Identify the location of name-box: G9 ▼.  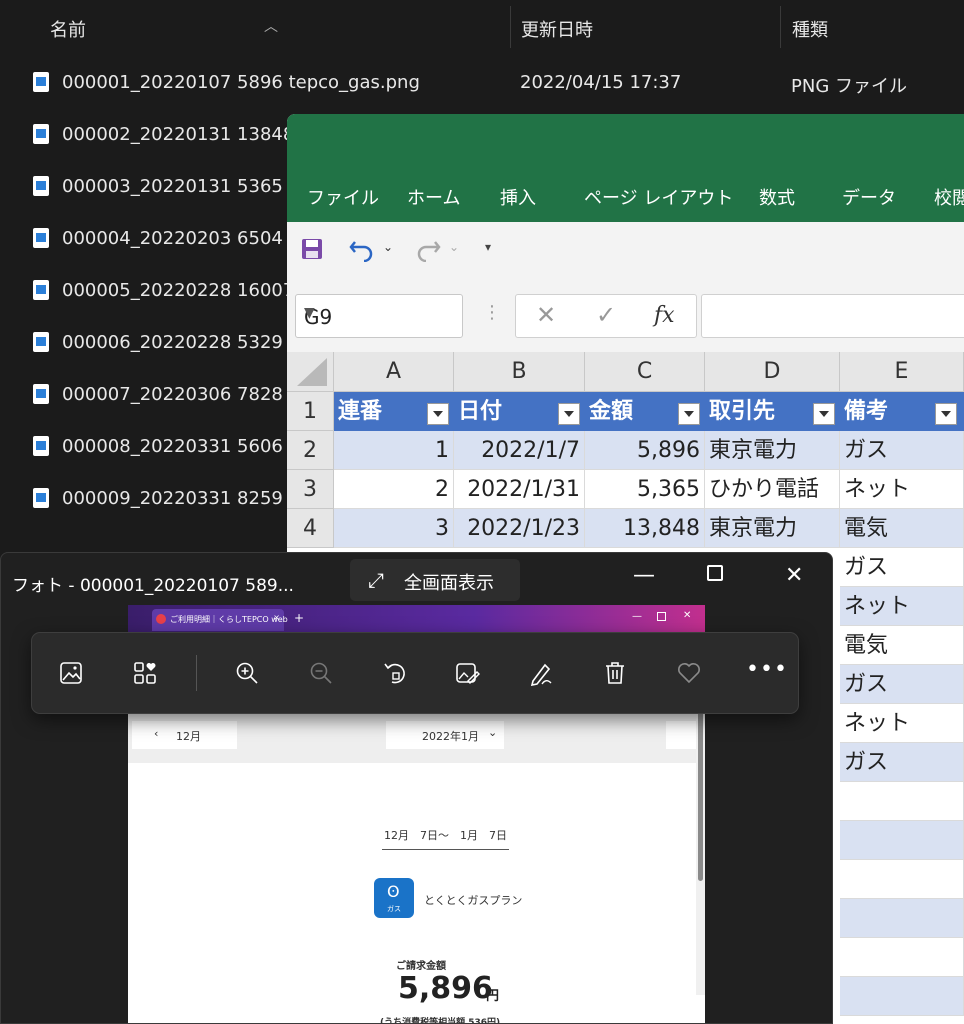
(379, 316).